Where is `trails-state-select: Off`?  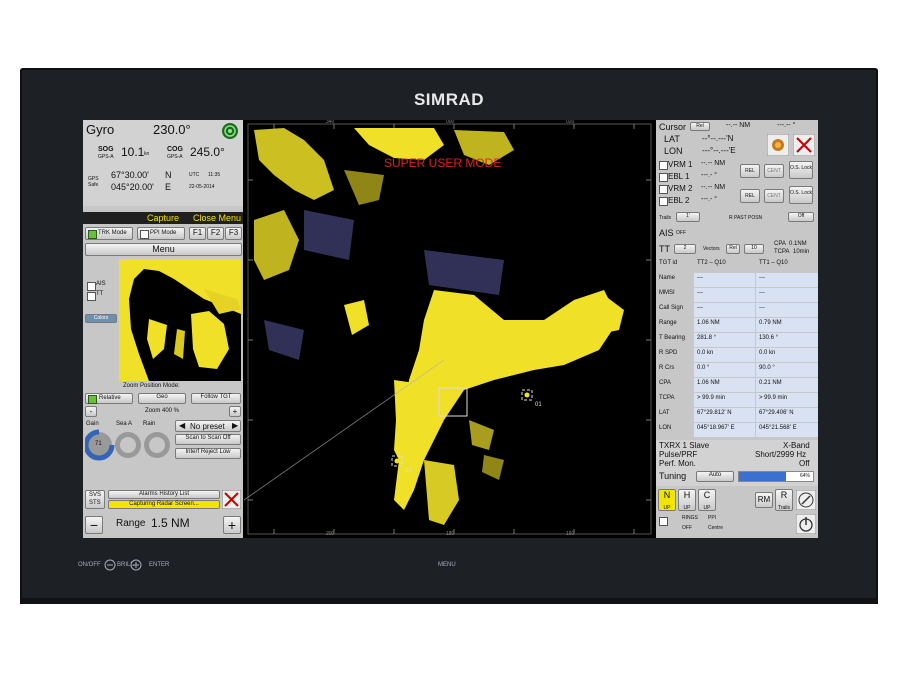 trails-state-select: Off is located at coordinates (801, 217).